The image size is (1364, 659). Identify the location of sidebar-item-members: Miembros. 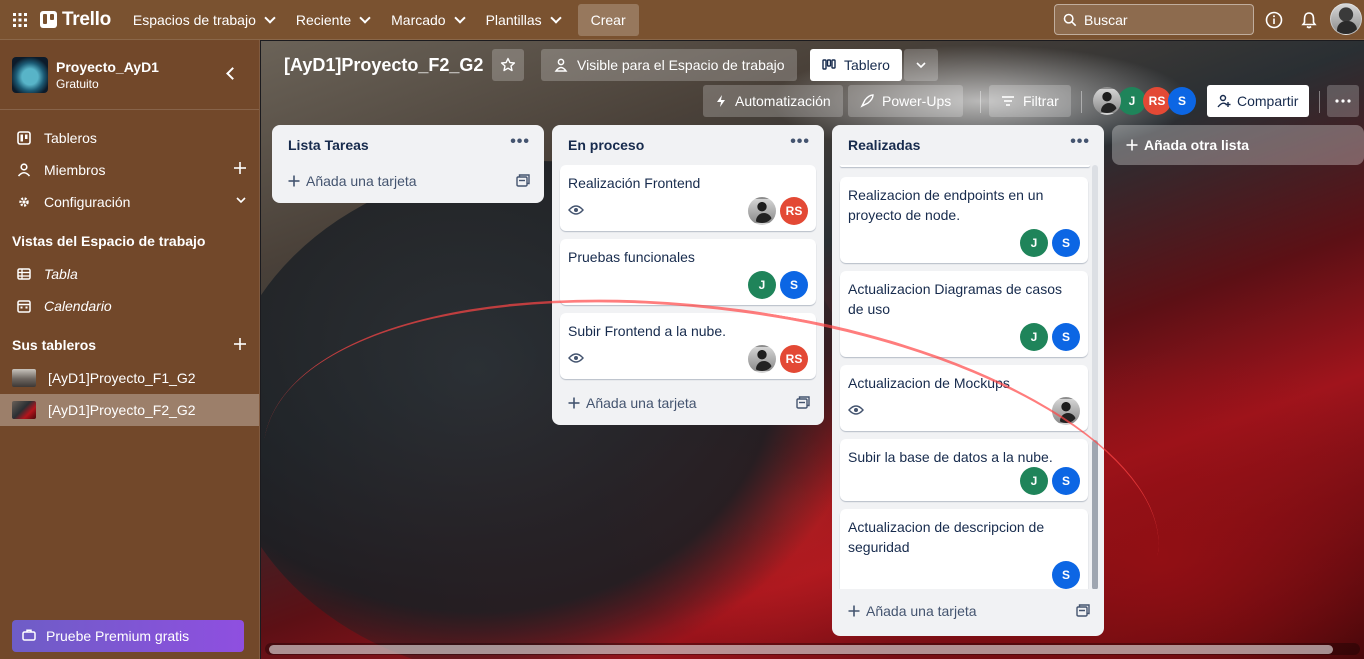
(129, 170).